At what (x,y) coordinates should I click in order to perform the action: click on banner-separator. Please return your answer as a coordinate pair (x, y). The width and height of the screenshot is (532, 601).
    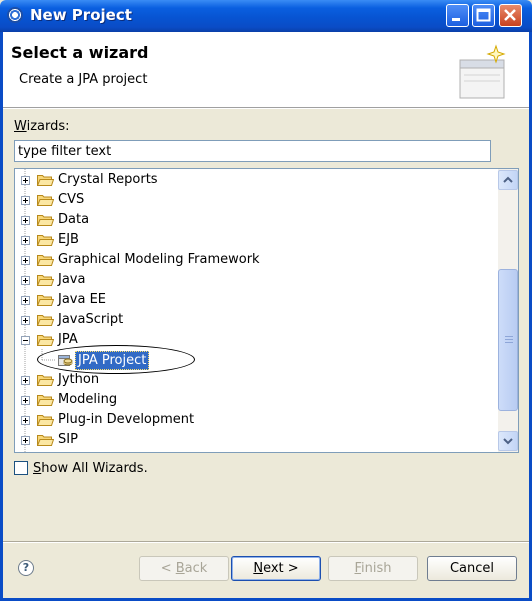
    Looking at the image, I should click on (266, 108).